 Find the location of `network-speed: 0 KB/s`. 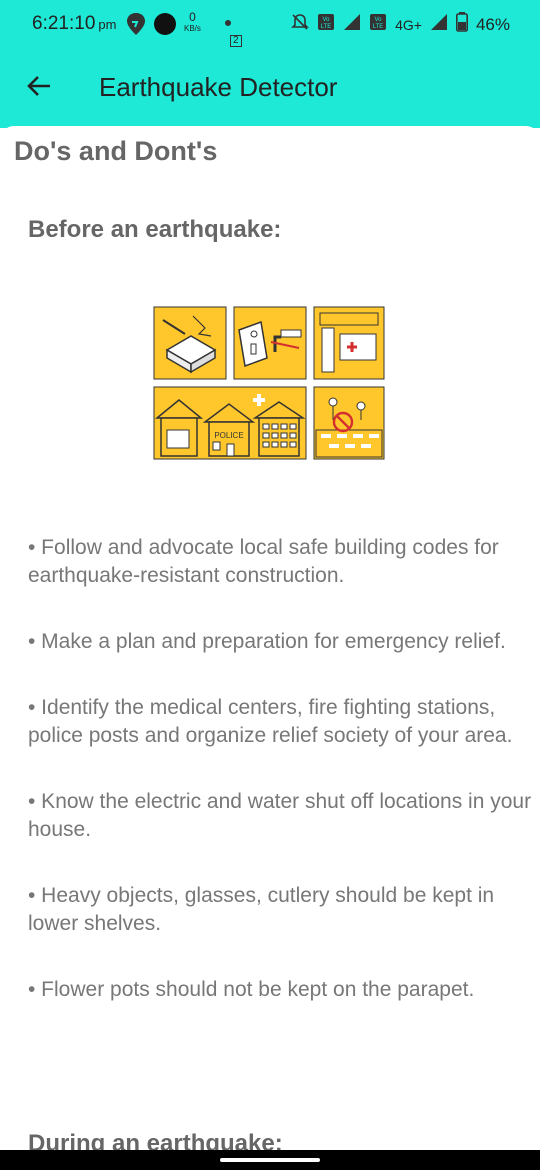

network-speed: 0 KB/s is located at coordinates (192, 22).